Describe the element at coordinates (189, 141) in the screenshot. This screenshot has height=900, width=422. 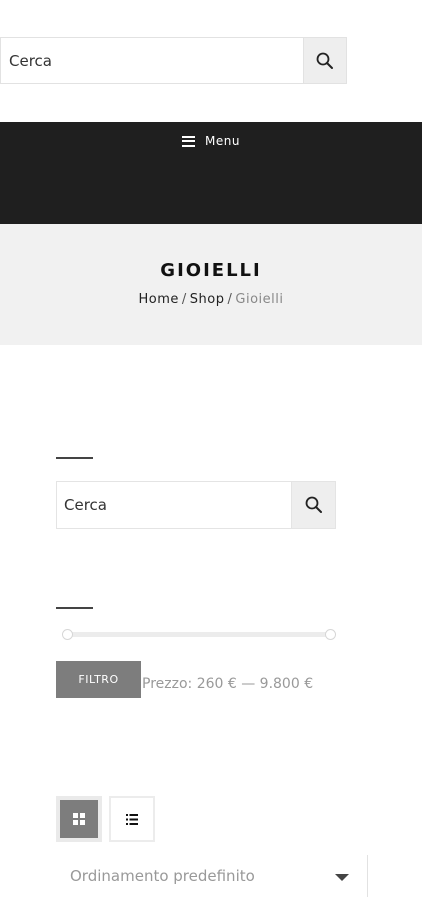
I see `hamburger-icon` at that location.